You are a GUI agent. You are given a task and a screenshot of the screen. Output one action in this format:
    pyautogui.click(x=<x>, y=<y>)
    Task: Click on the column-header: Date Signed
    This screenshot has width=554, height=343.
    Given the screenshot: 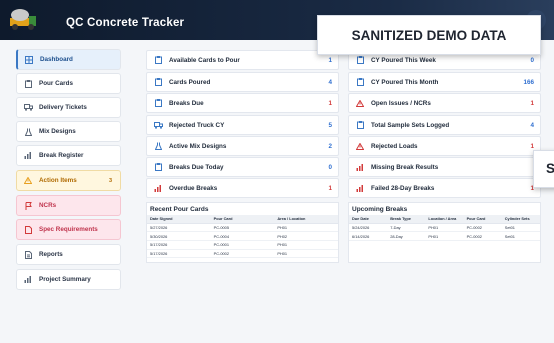 What is the action you would take?
    pyautogui.click(x=179, y=219)
    